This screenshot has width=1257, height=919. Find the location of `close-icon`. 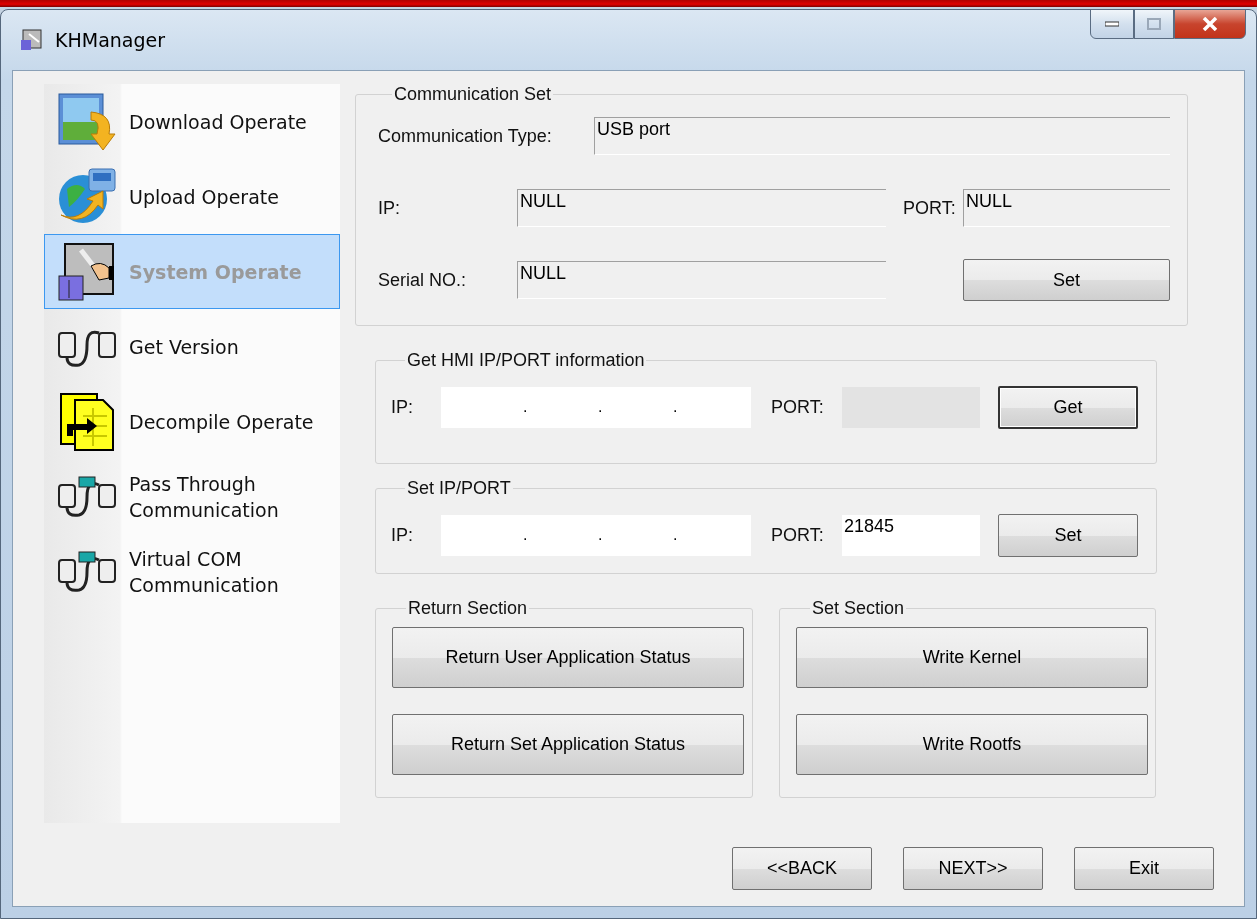

close-icon is located at coordinates (1210, 24).